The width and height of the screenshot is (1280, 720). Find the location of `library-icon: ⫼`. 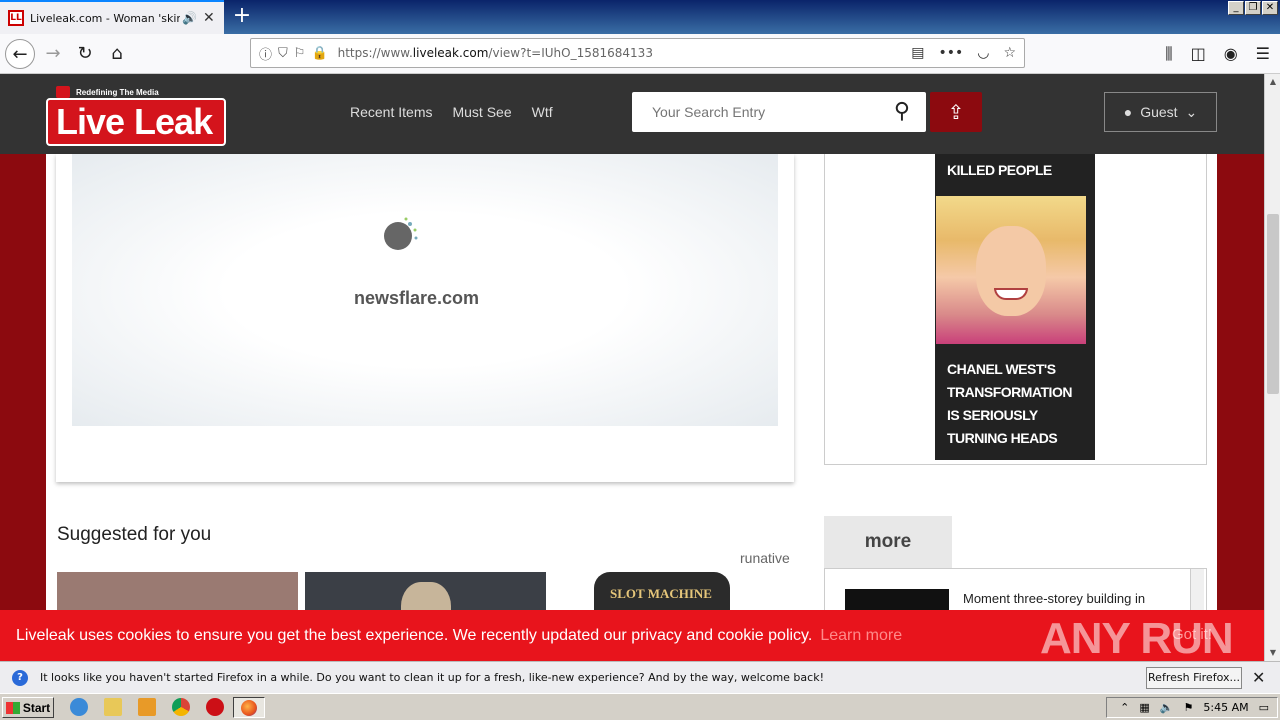

library-icon: ⫼ is located at coordinates (1168, 54).